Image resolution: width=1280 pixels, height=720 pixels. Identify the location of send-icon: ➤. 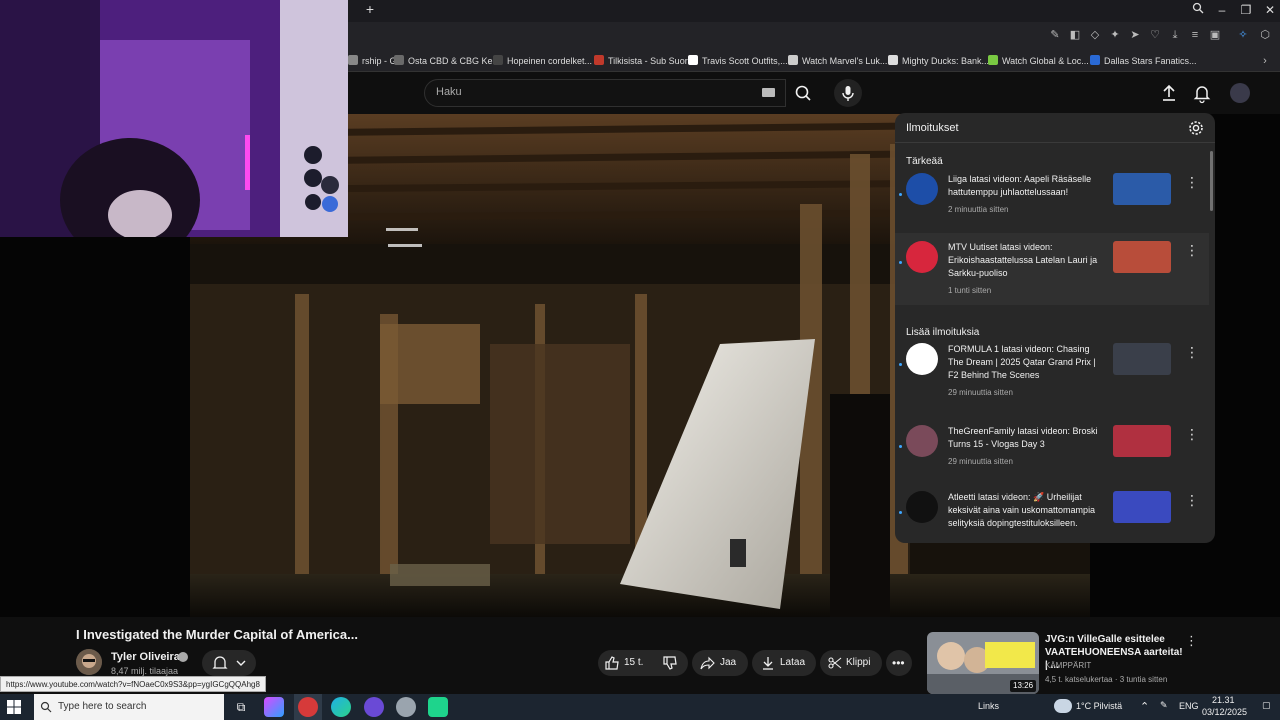
(1135, 35).